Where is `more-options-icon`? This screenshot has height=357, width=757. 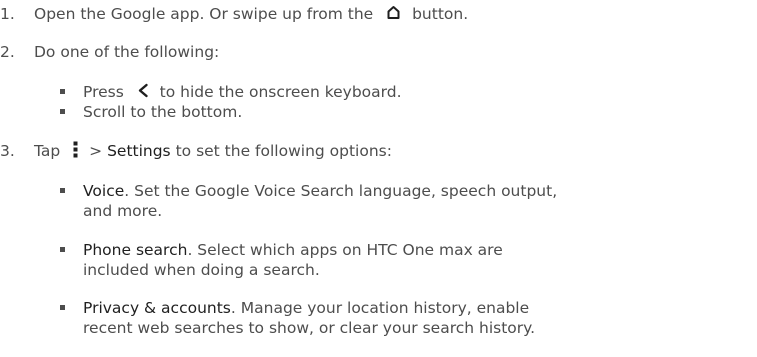 more-options-icon is located at coordinates (75, 149).